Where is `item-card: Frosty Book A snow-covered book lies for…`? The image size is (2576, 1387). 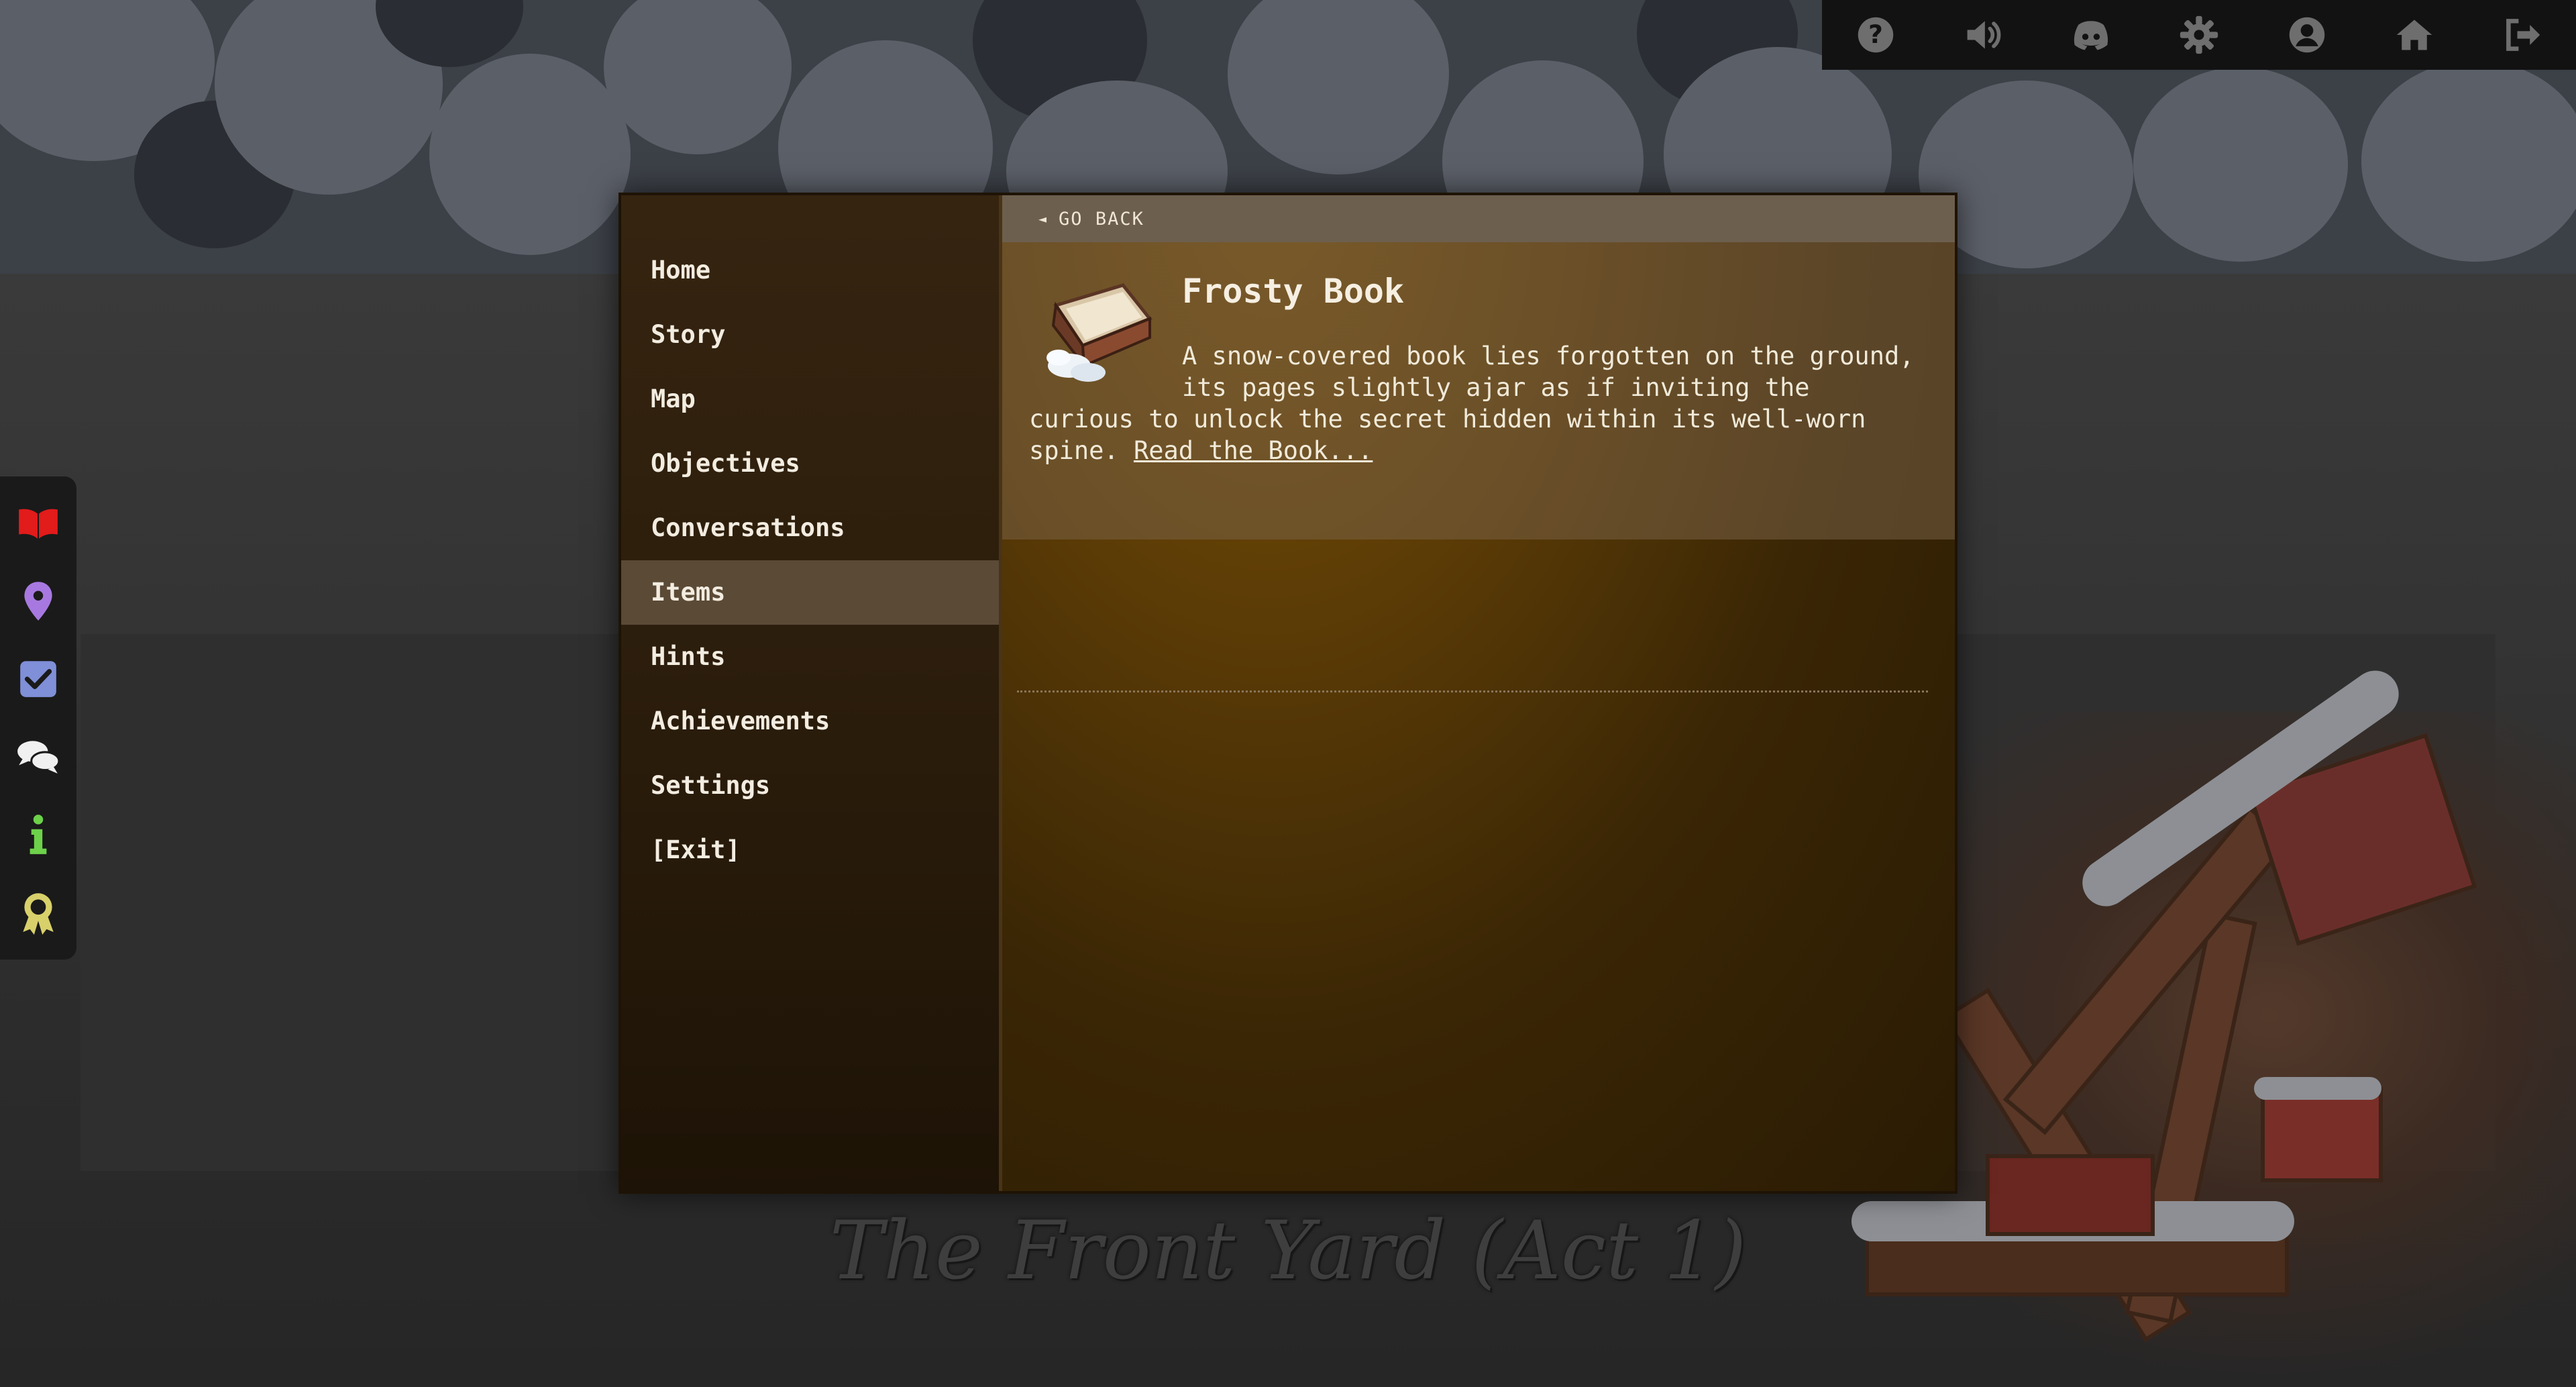
item-card: Frosty Book A snow-covered book lies for… is located at coordinates (1478, 391).